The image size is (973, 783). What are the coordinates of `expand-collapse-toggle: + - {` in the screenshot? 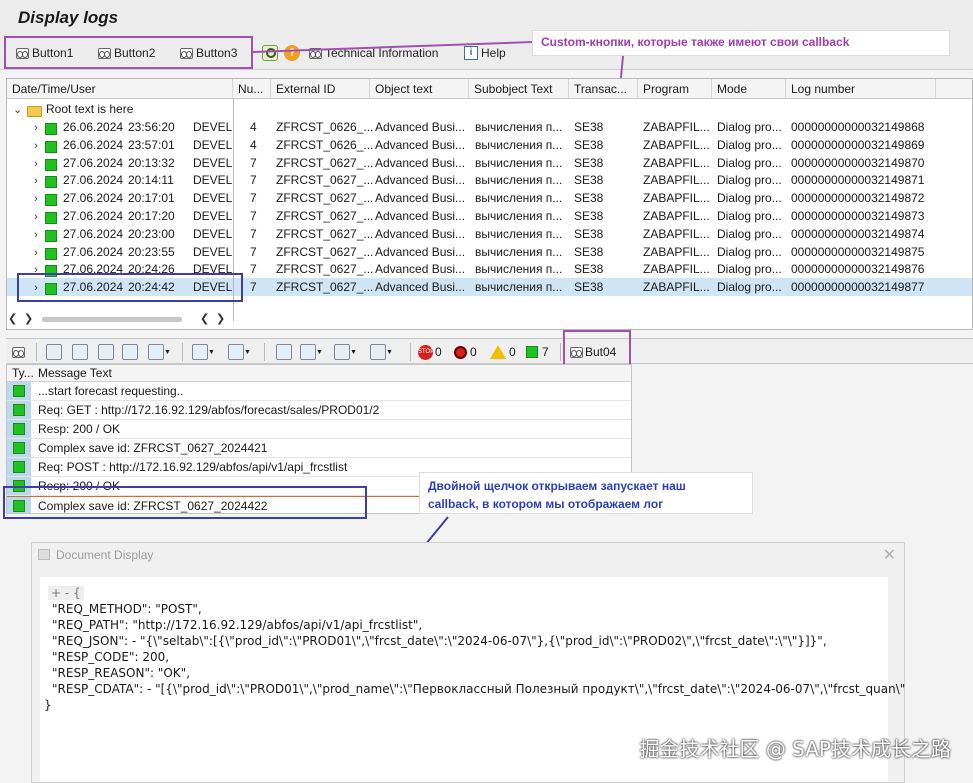 It's located at (66, 593).